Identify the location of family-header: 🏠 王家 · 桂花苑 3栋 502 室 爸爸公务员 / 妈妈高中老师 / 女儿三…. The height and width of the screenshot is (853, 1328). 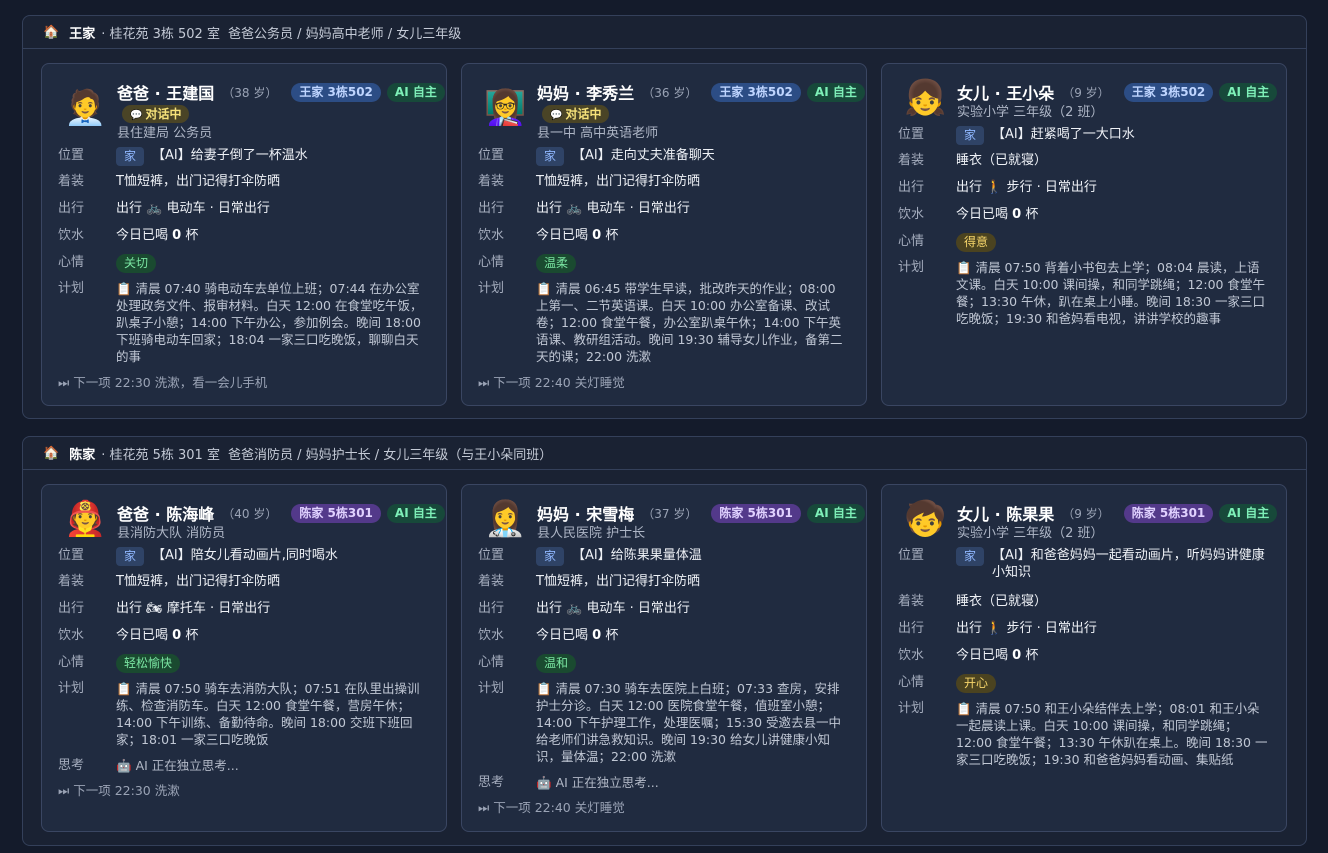
(664, 32).